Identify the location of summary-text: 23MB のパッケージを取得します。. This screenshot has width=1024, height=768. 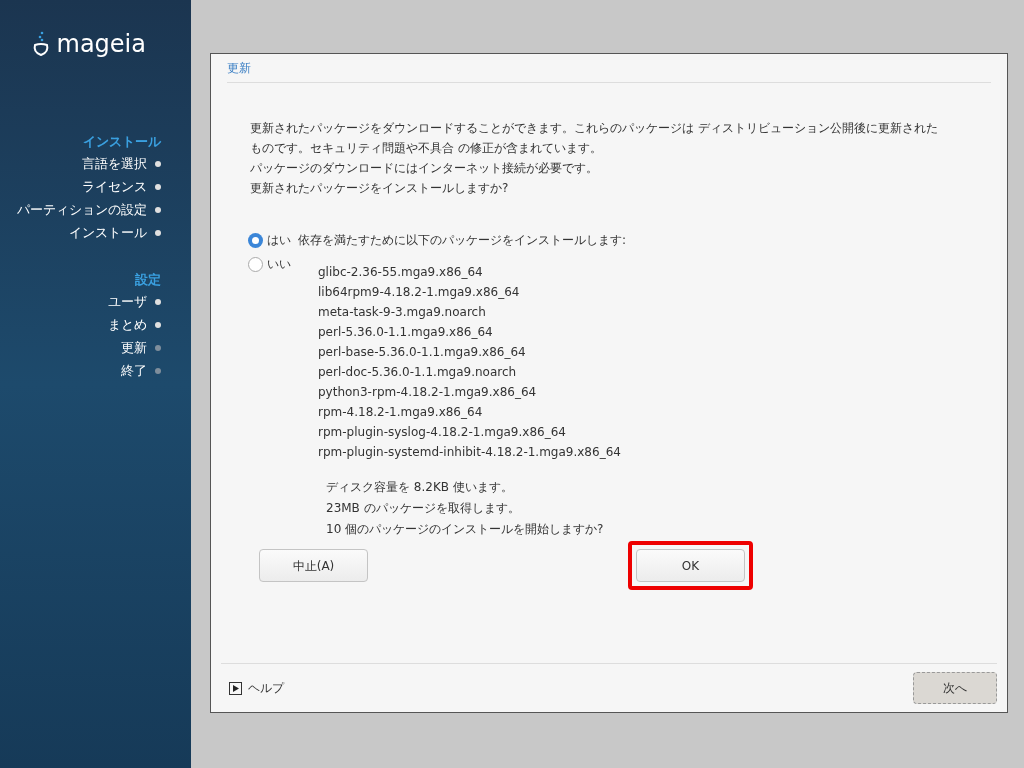
(423, 508).